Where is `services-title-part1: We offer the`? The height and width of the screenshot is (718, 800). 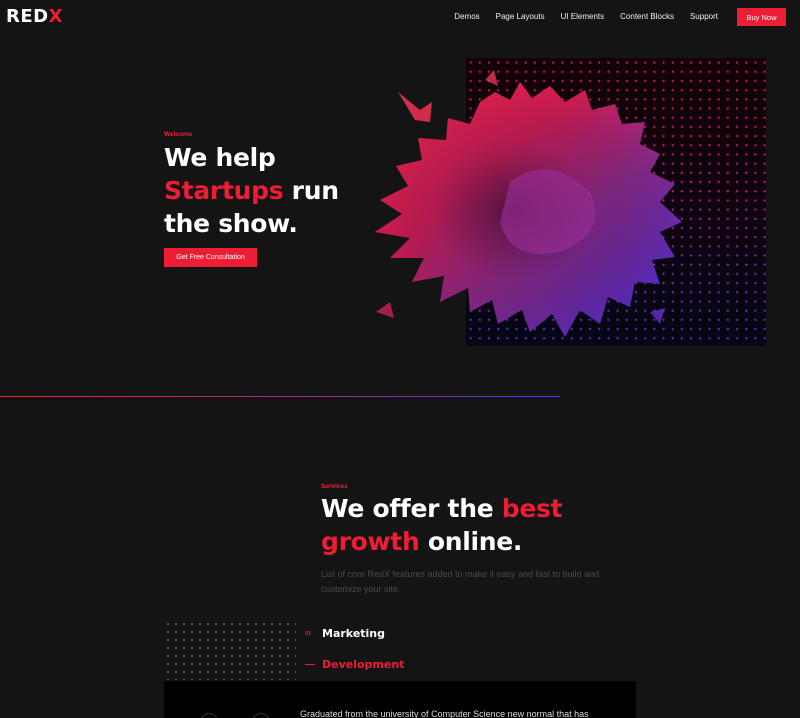
services-title-part1: We offer the is located at coordinates (411, 508).